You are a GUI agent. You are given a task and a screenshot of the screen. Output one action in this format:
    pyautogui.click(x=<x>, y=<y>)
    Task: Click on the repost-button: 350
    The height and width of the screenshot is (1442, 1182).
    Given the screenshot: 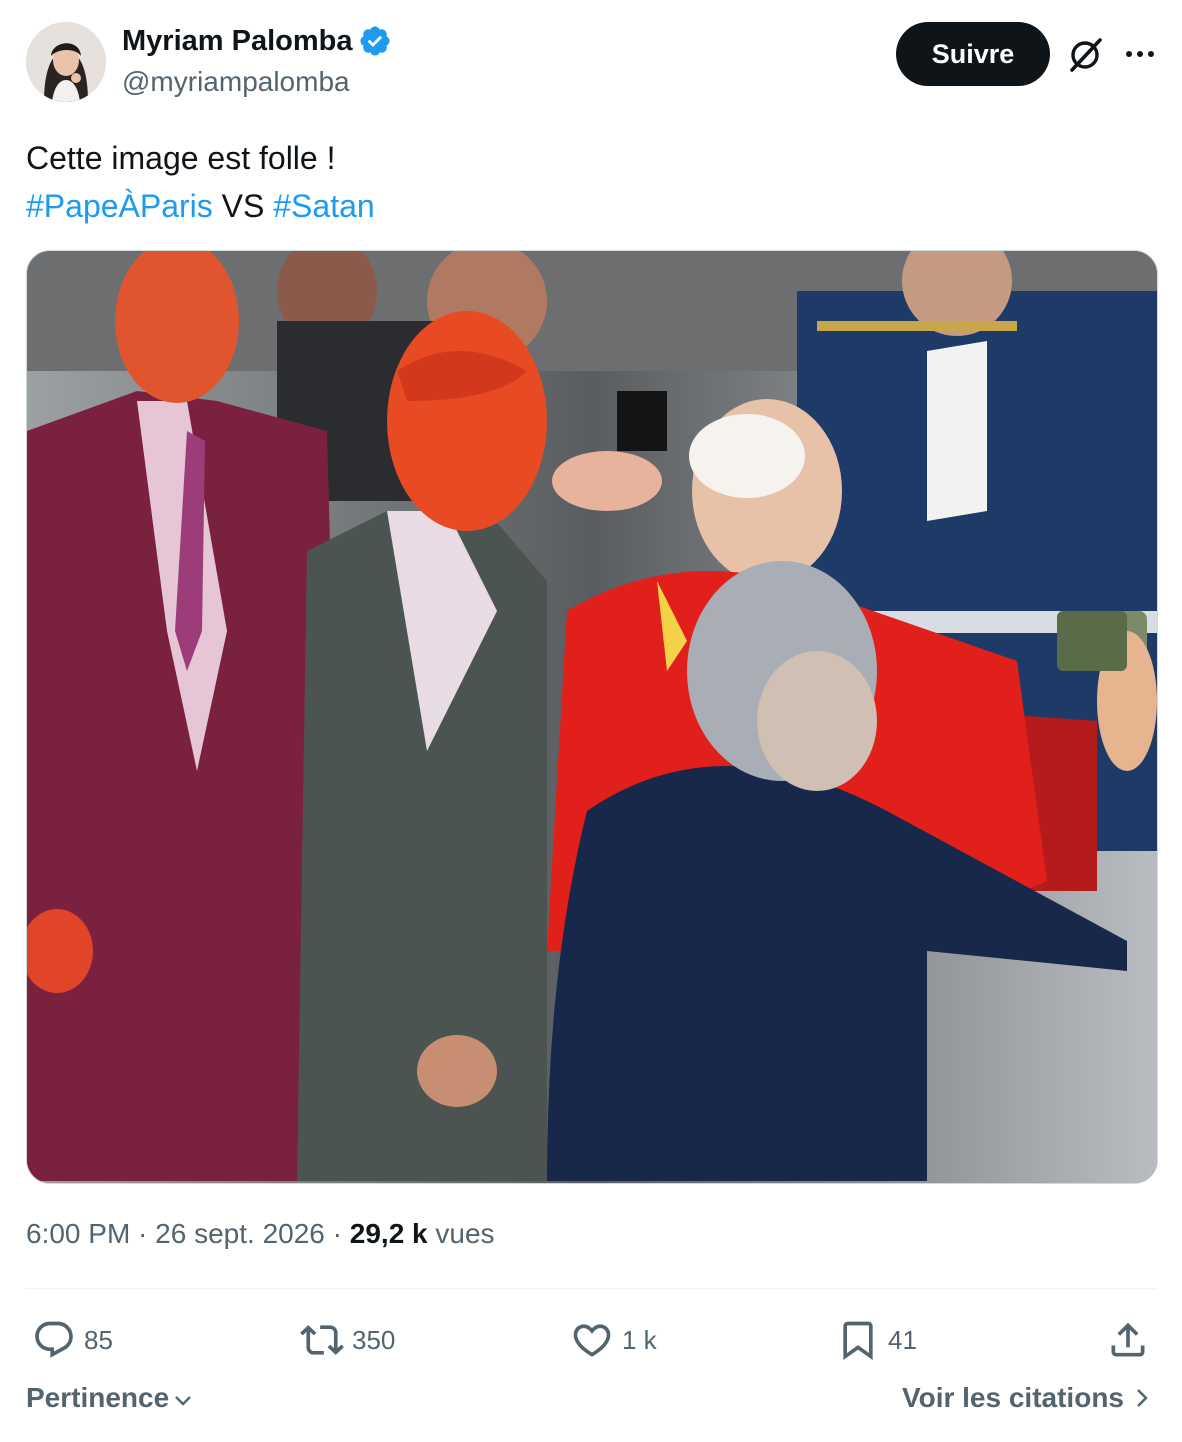 What is the action you would take?
    pyautogui.click(x=347, y=1340)
    